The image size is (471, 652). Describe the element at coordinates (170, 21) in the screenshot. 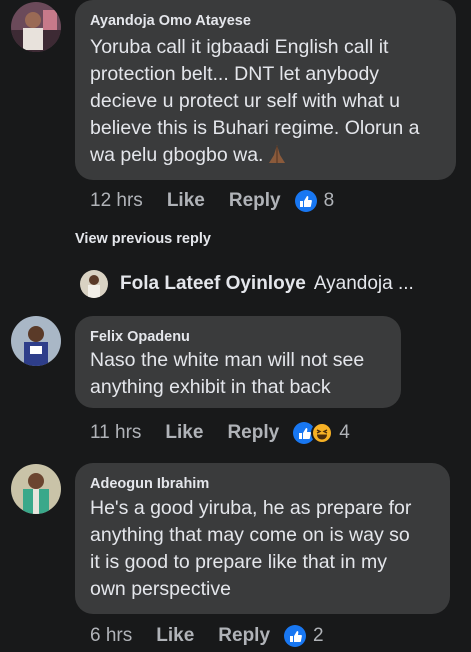

I see `comment-author: Ayandoja Omo Atayese` at that location.